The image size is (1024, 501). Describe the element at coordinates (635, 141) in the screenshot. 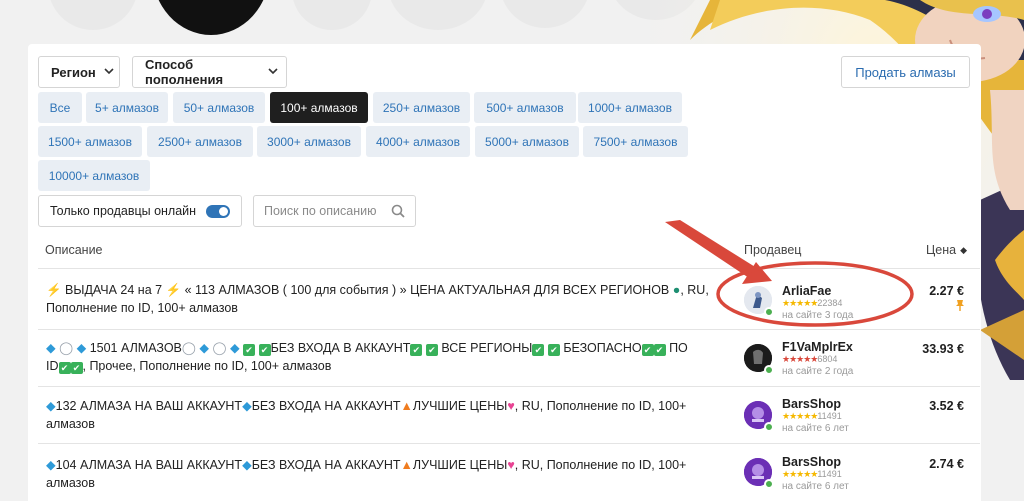

I see `amount-filter-chip: 7500+ алмазов` at that location.